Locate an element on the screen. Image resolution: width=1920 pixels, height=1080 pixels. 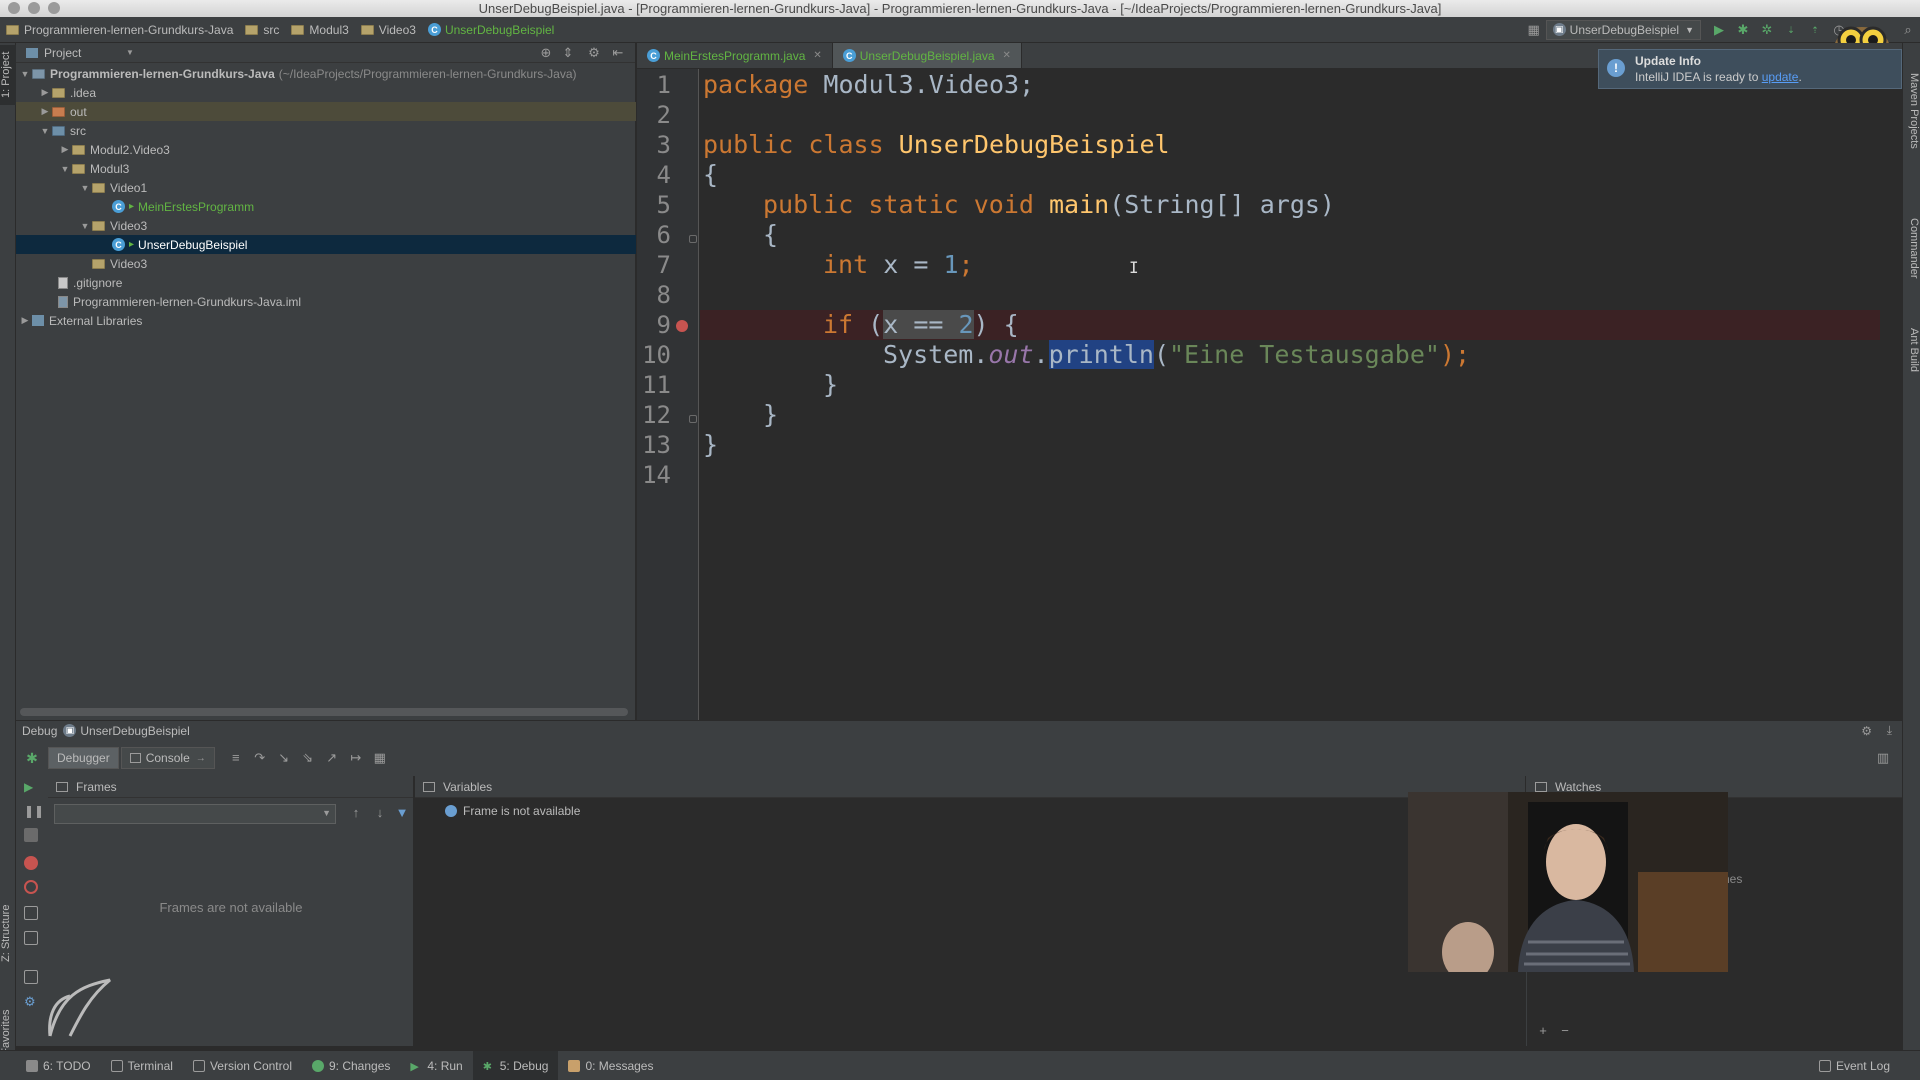
force-step-into-icon: ⇘ is located at coordinates (308, 758).